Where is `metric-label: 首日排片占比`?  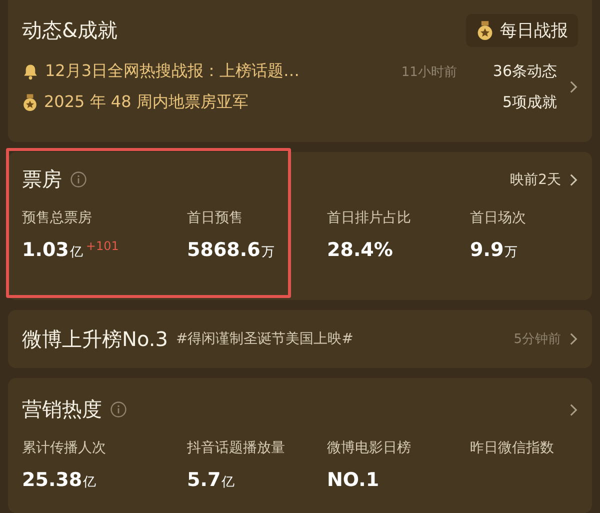
metric-label: 首日排片占比 is located at coordinates (369, 218).